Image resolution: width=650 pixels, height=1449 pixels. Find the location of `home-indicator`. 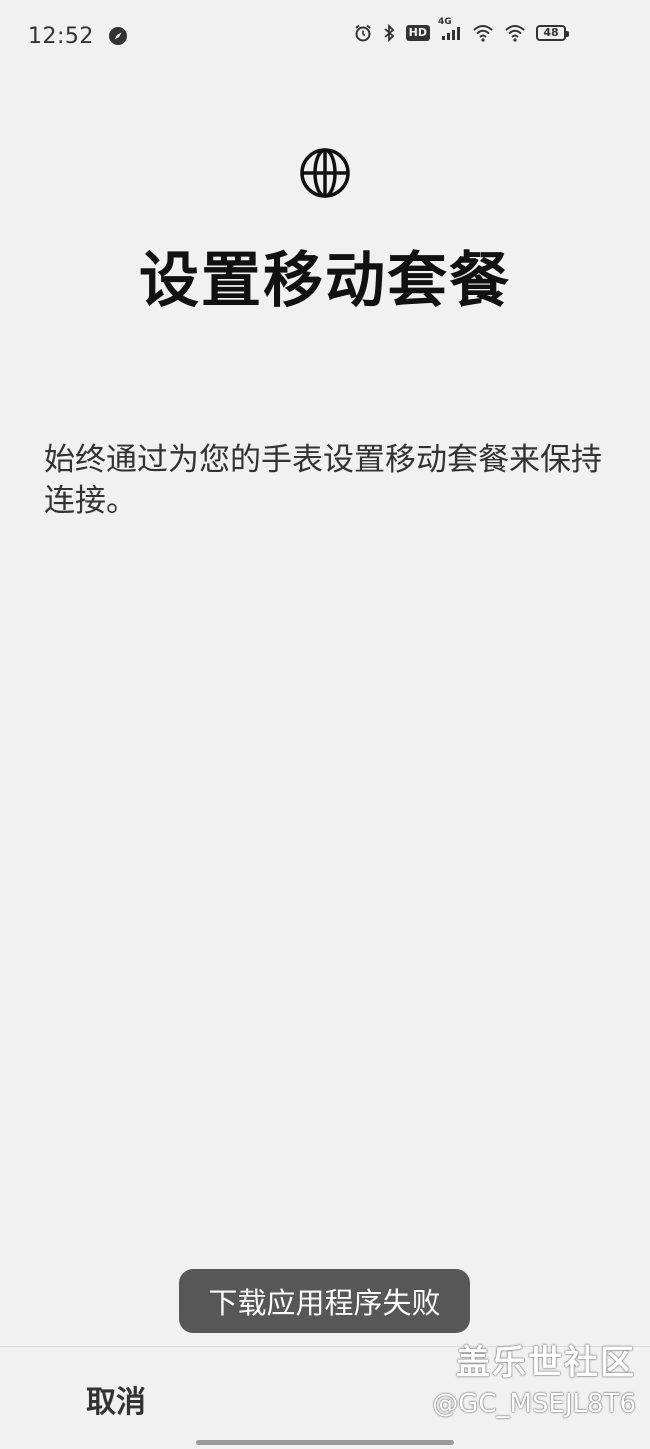

home-indicator is located at coordinates (325, 1442).